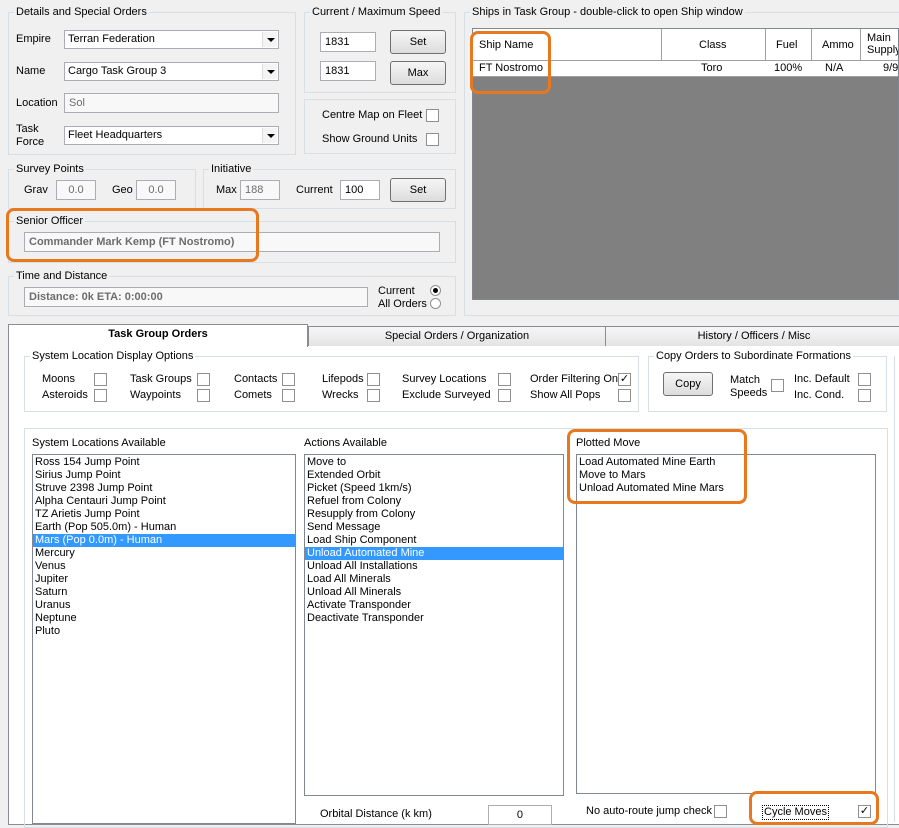 The image size is (899, 828). Describe the element at coordinates (256, 379) in the screenshot. I see `contacts-label: Contacts` at that location.